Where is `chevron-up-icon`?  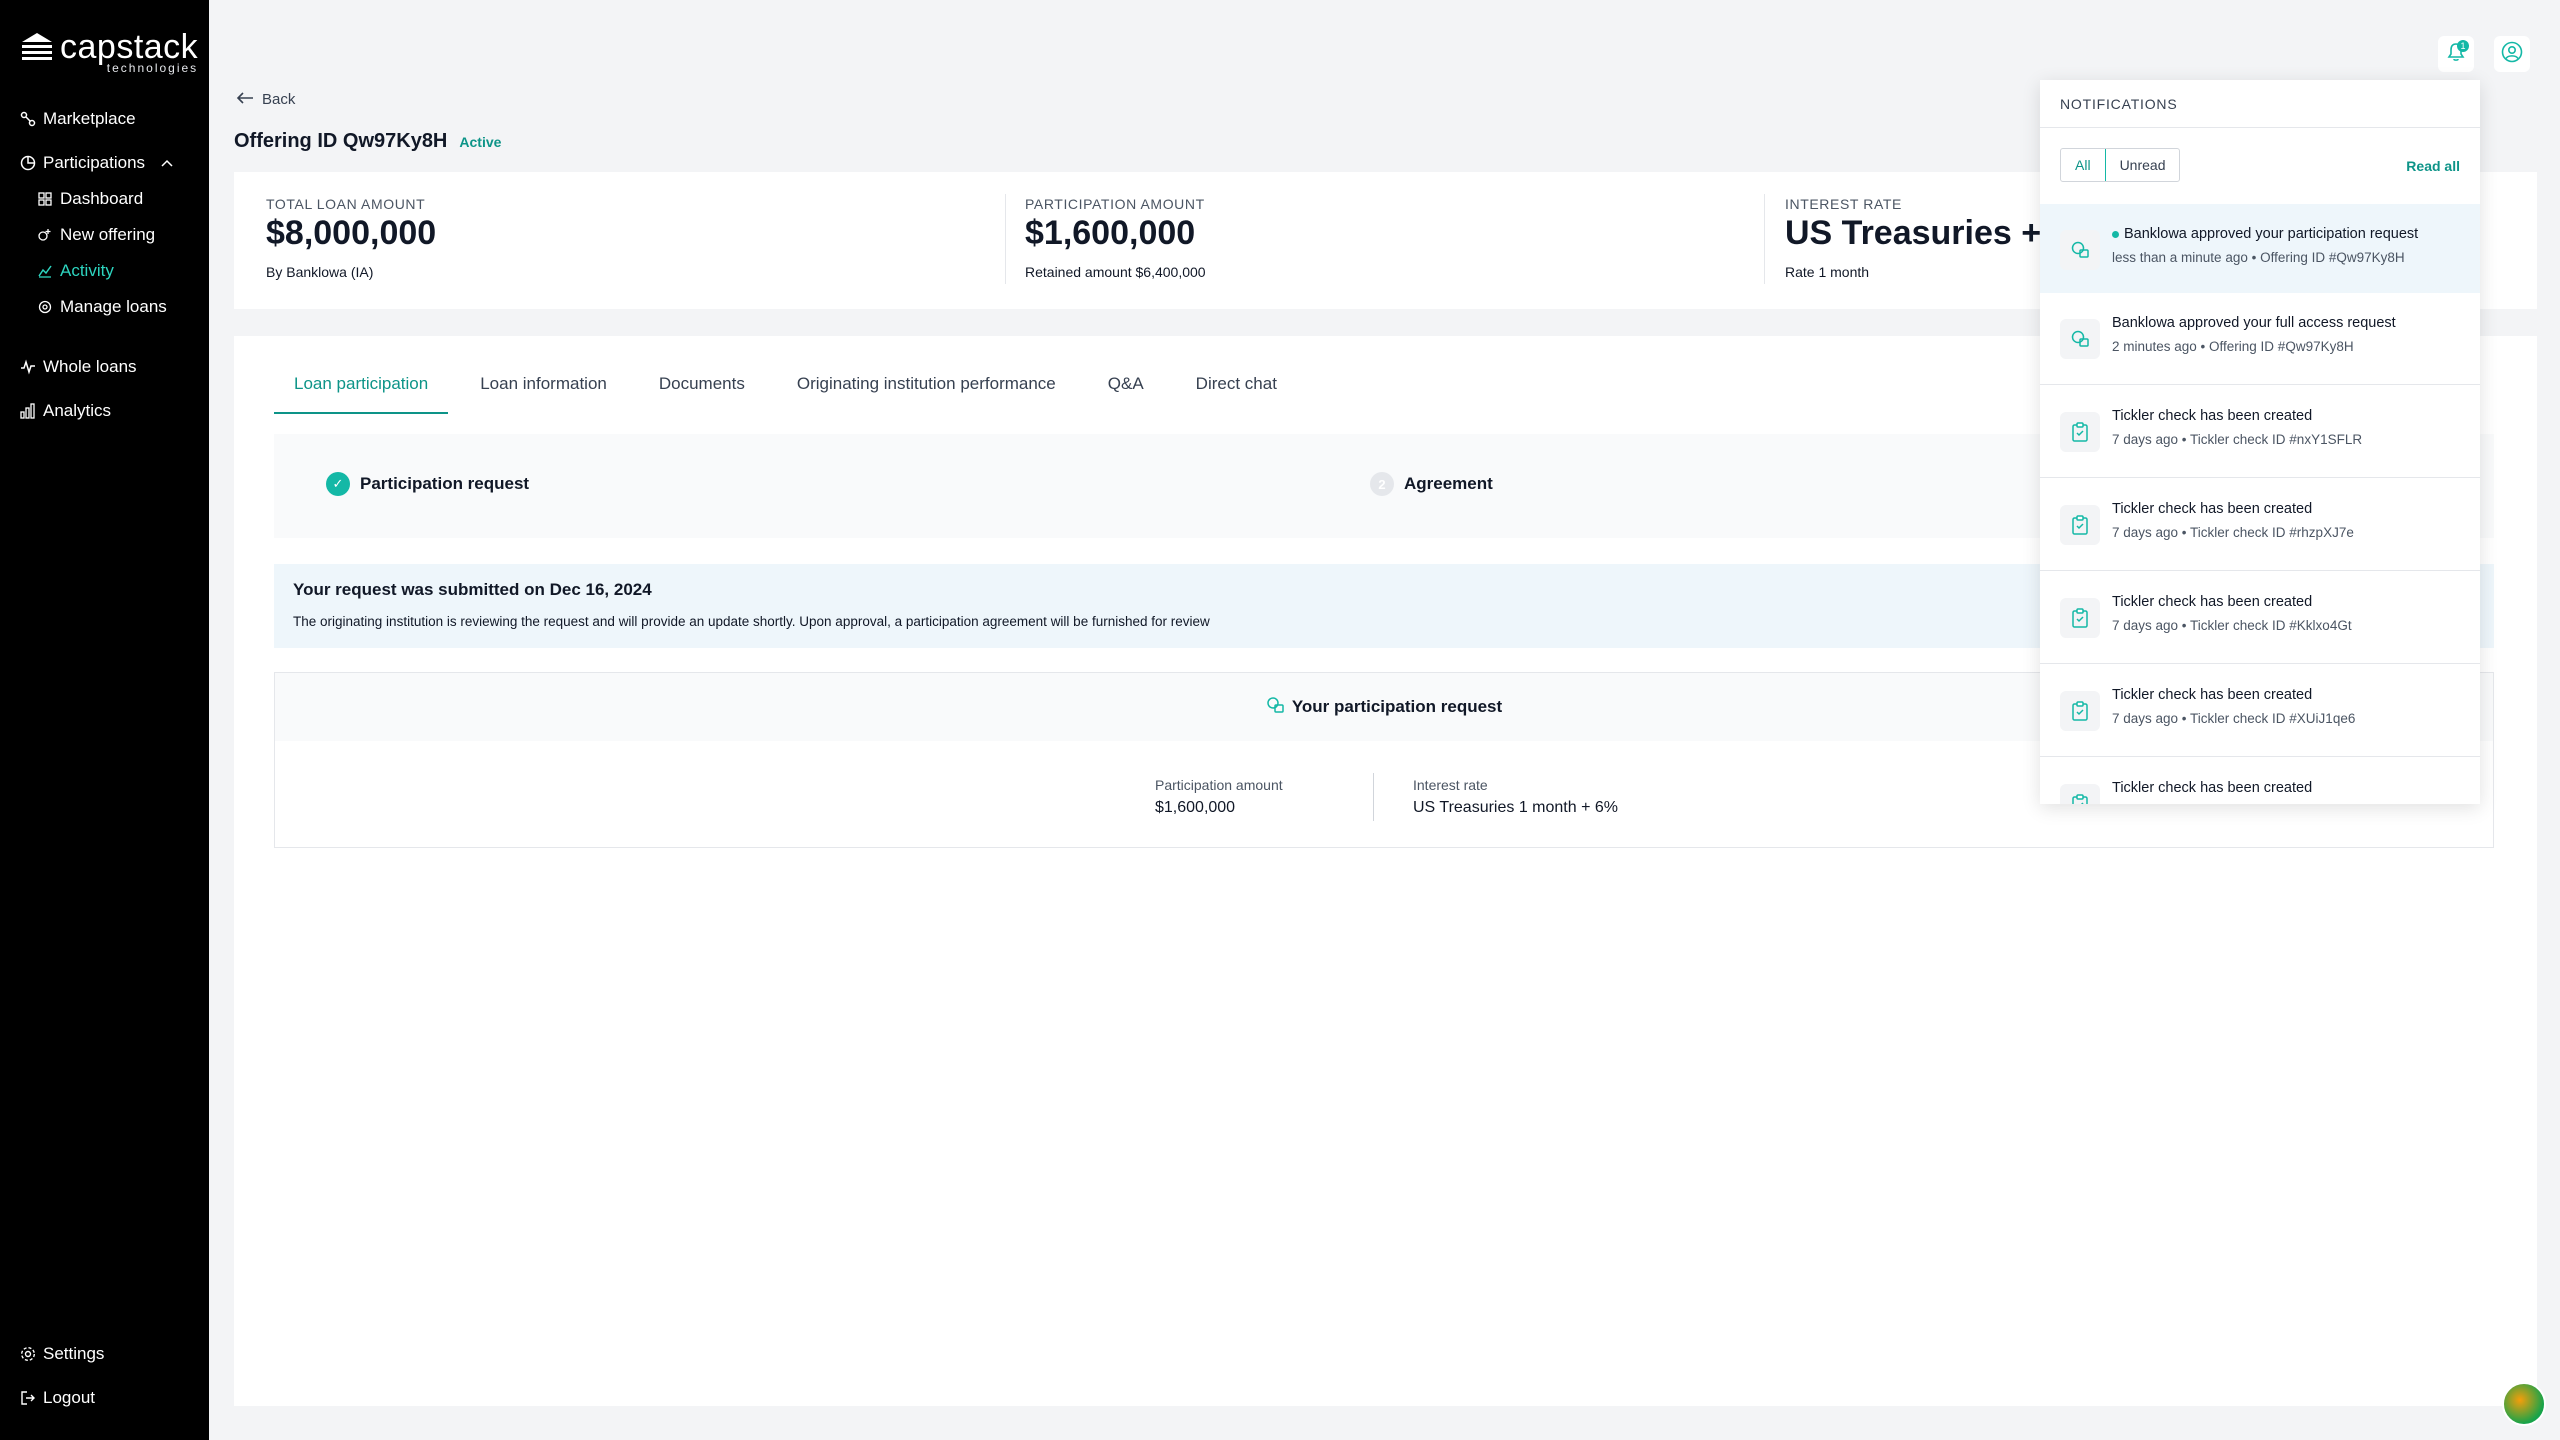
chevron-up-icon is located at coordinates (167, 163).